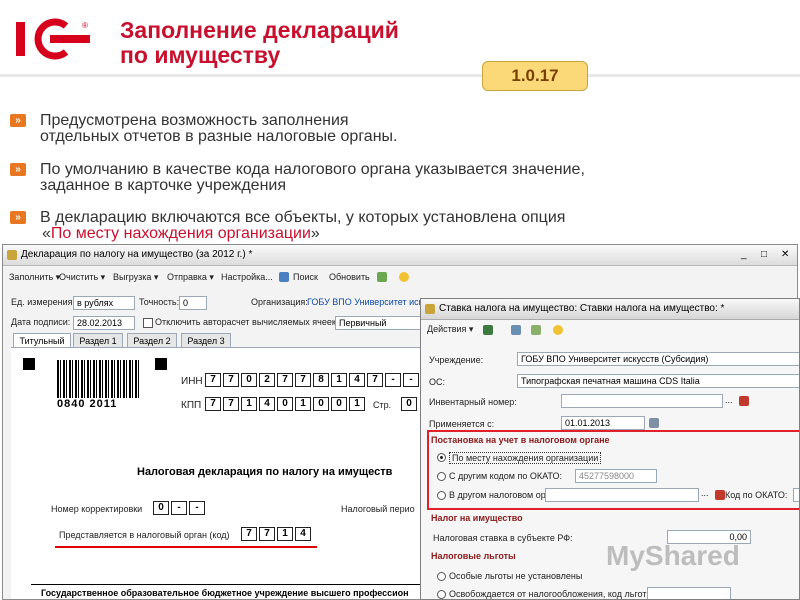 This screenshot has width=800, height=600. Describe the element at coordinates (206, 340) in the screenshot. I see `tab-section-3: Раздел 3` at that location.